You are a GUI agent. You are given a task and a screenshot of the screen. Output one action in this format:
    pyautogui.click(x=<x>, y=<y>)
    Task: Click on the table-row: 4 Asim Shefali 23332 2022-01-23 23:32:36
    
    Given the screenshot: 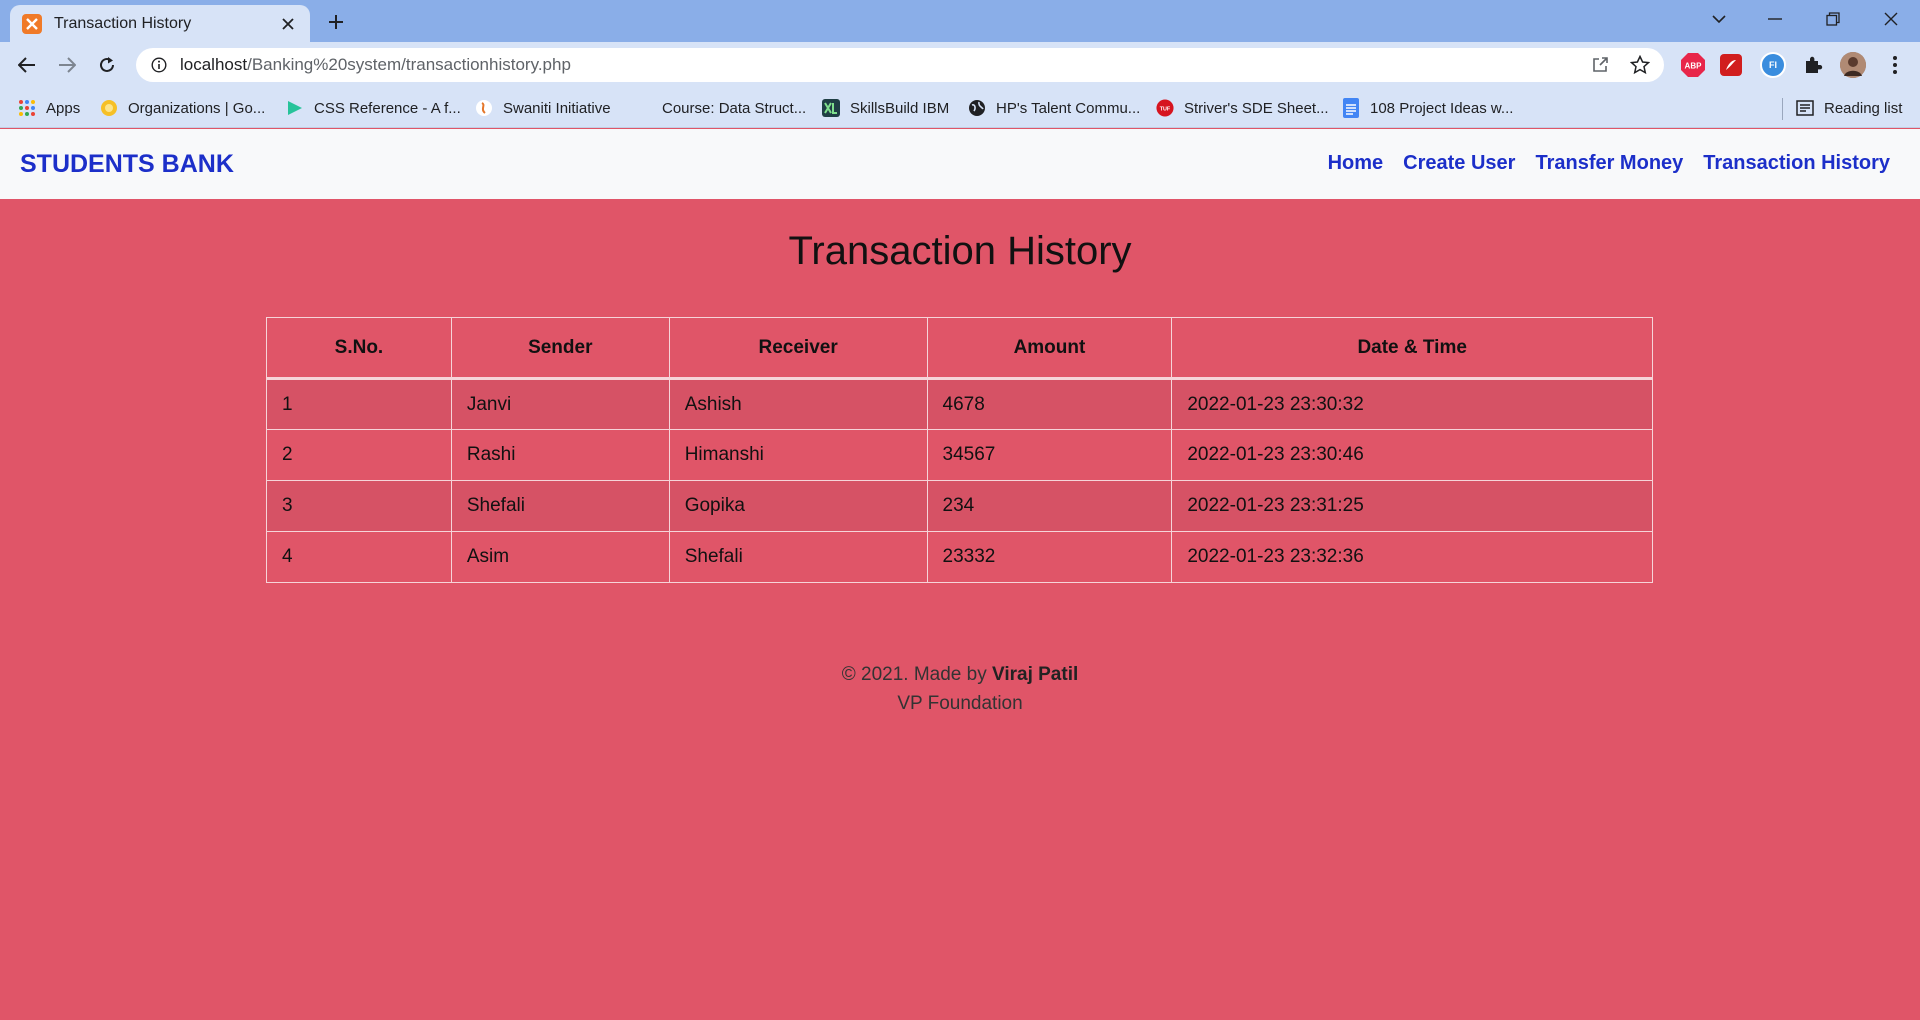 What is the action you would take?
    pyautogui.click(x=959, y=557)
    